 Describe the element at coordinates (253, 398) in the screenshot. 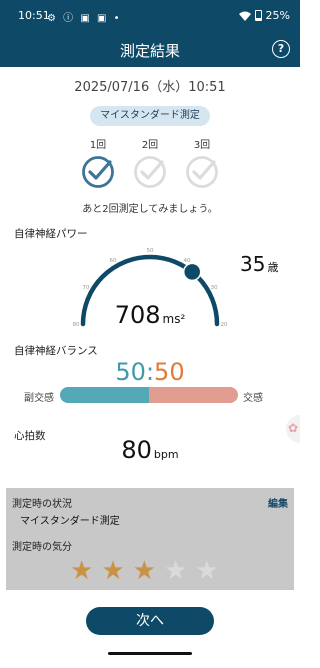

I see `sympathetic-label: 交感` at that location.